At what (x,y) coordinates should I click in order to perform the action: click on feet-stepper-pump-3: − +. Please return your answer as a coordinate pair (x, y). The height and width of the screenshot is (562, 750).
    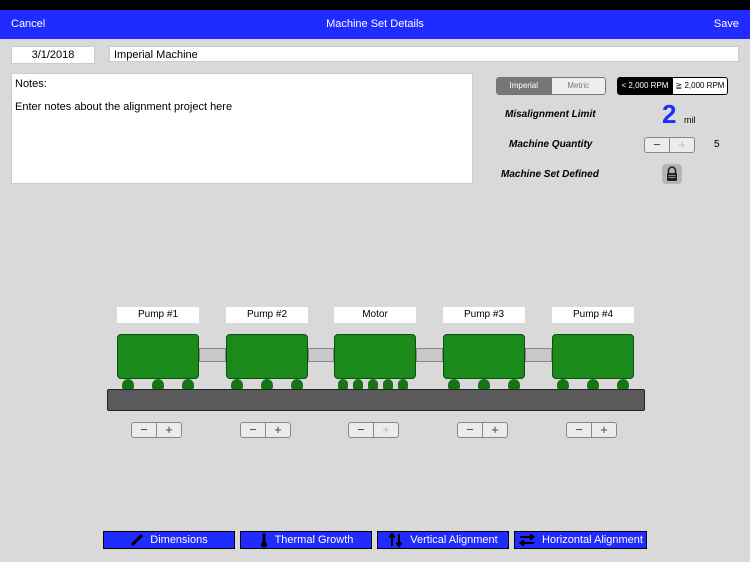
    Looking at the image, I should click on (482, 430).